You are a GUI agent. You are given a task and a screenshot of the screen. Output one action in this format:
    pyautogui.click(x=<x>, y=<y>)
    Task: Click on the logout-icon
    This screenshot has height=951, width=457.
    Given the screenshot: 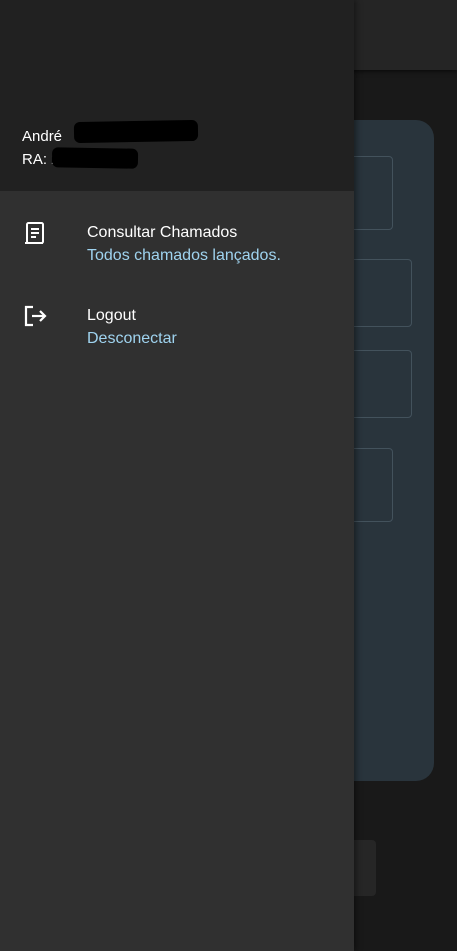 What is the action you would take?
    pyautogui.click(x=35, y=316)
    